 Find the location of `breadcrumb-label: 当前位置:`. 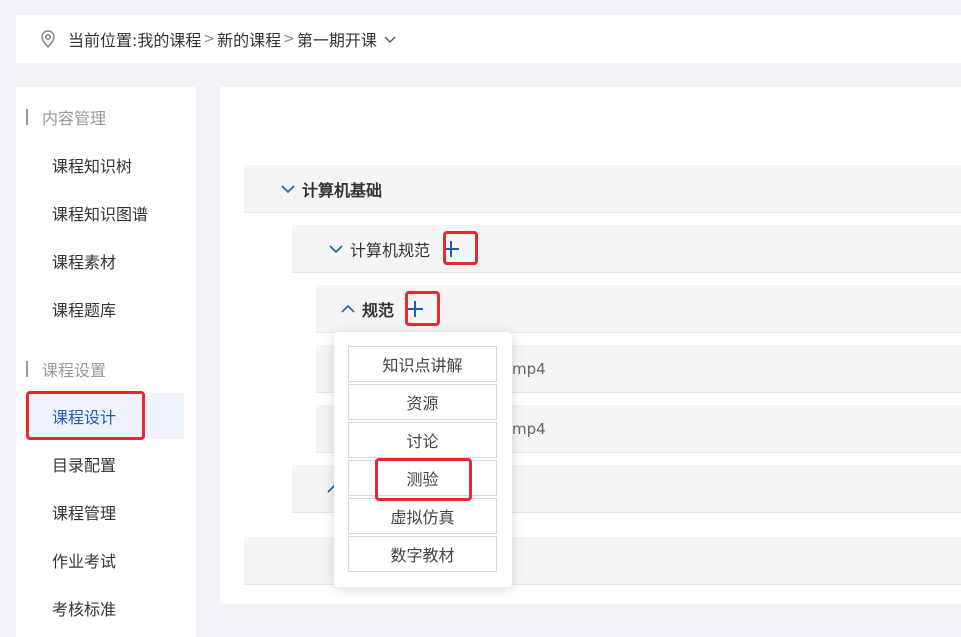

breadcrumb-label: 当前位置: is located at coordinates (103, 40).